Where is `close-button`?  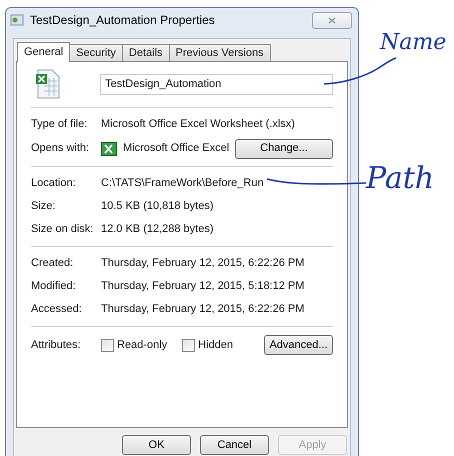
close-button is located at coordinates (332, 20).